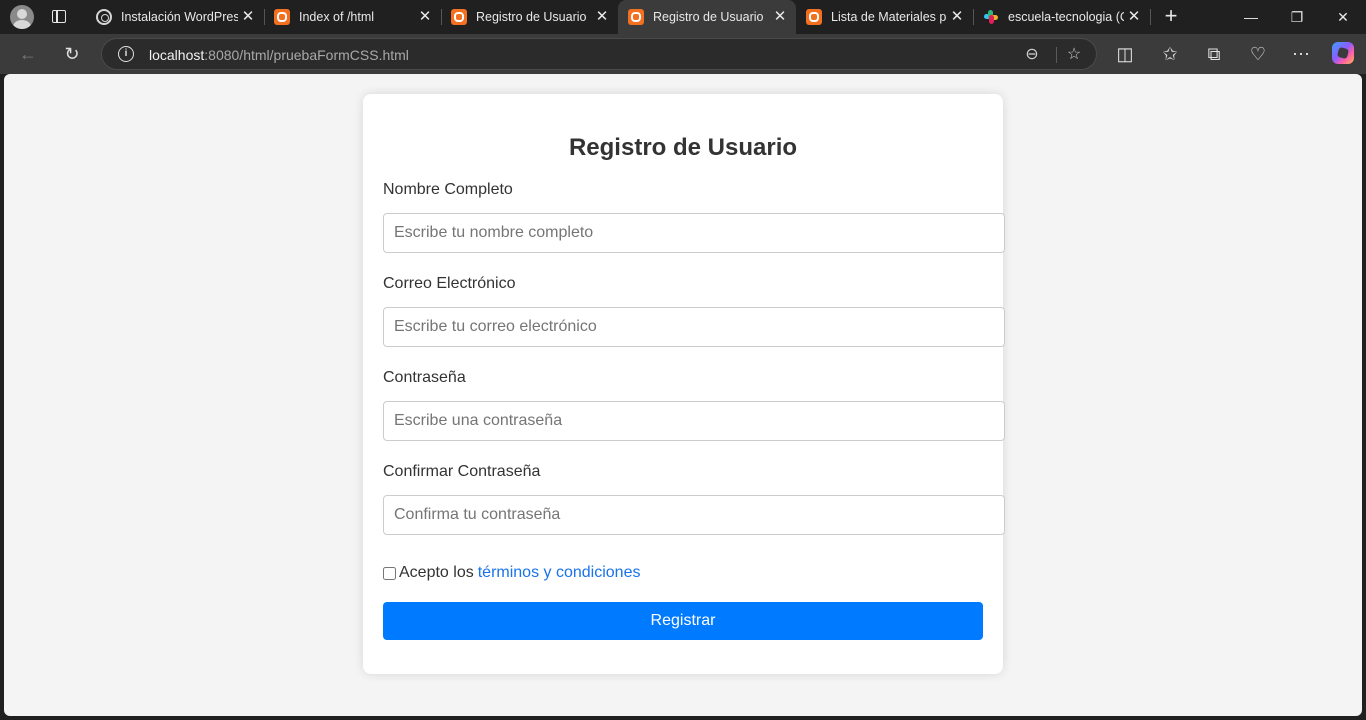 The width and height of the screenshot is (1366, 720). Describe the element at coordinates (694, 327) in the screenshot. I see `email-input` at that location.